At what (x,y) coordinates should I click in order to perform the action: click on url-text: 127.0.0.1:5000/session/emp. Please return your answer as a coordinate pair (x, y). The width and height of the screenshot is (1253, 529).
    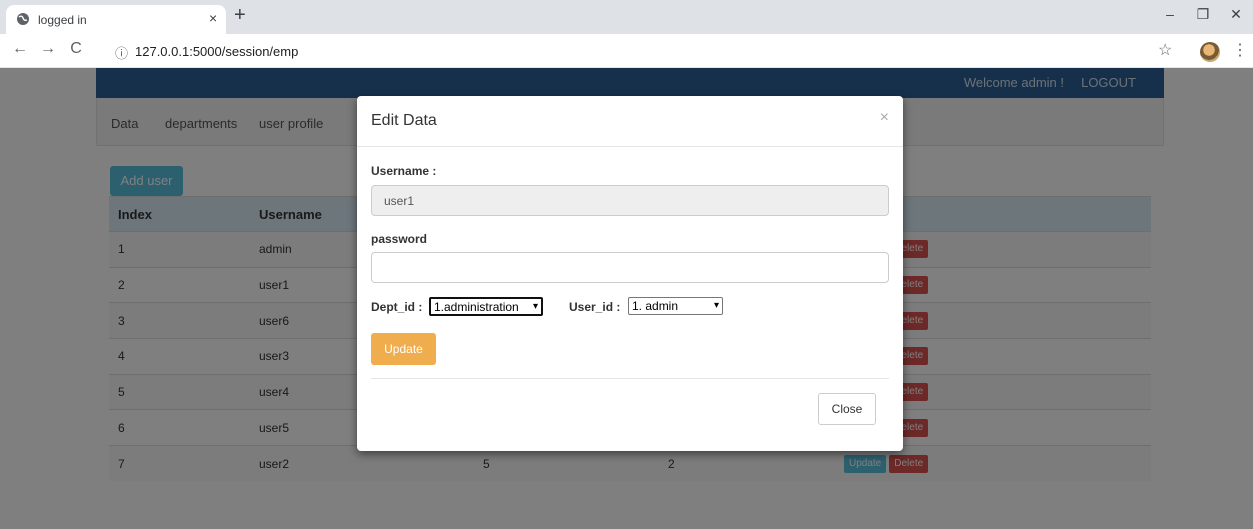
    Looking at the image, I should click on (217, 51).